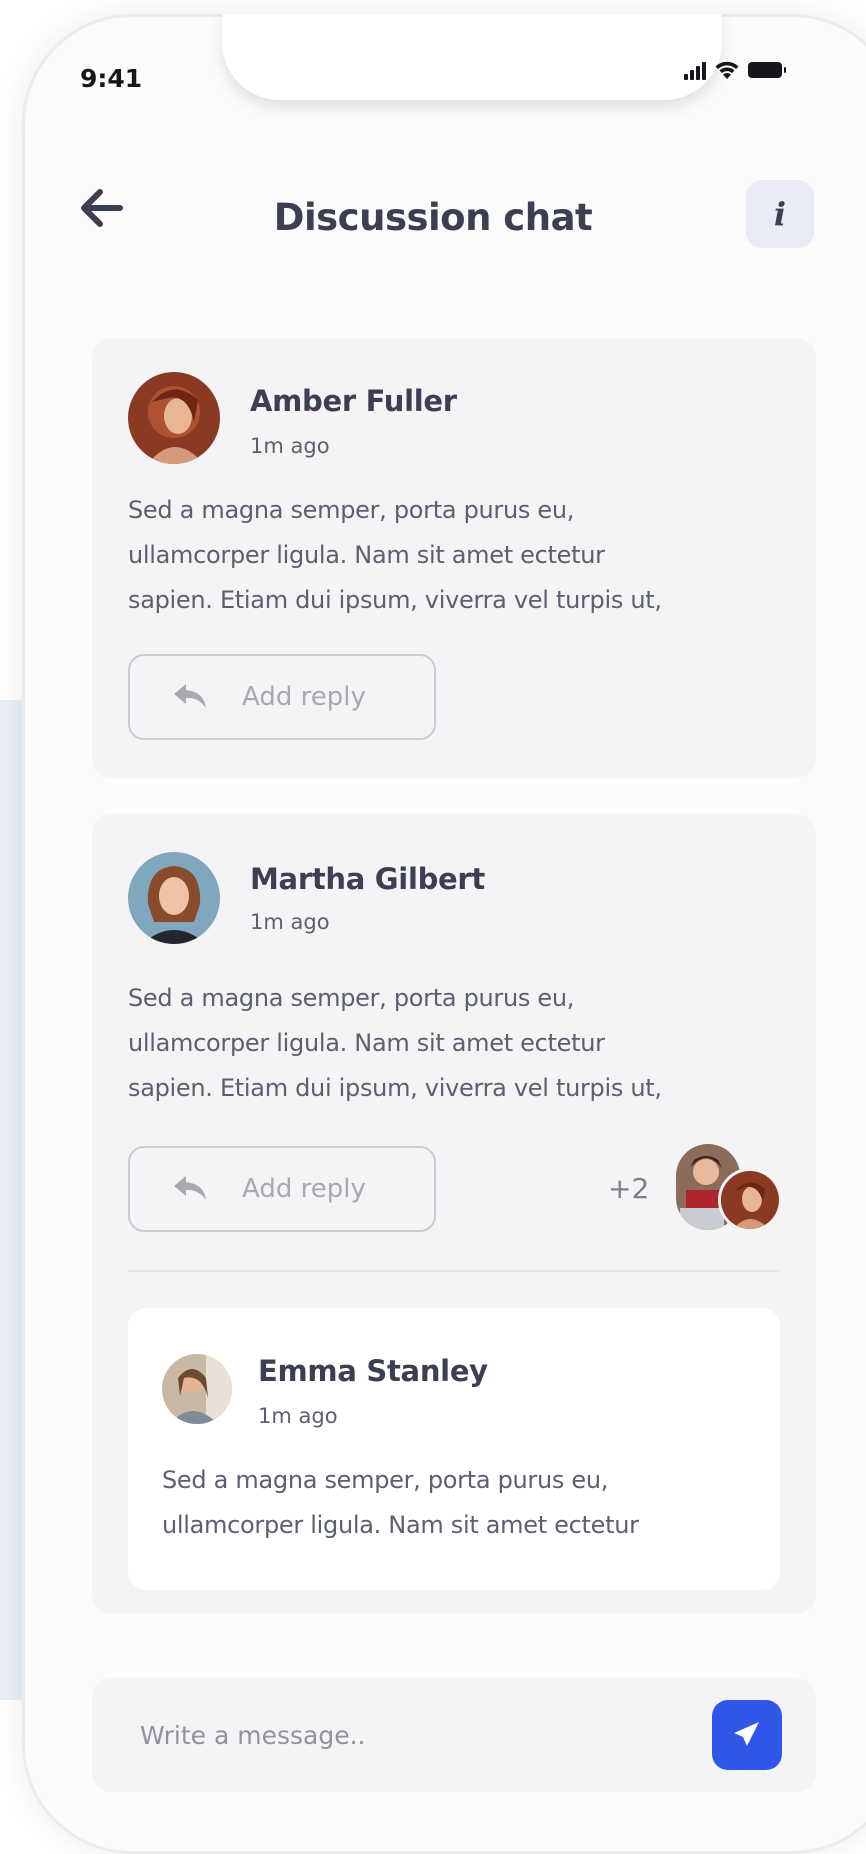  What do you see at coordinates (727, 70) in the screenshot?
I see `wifi-icon` at bounding box center [727, 70].